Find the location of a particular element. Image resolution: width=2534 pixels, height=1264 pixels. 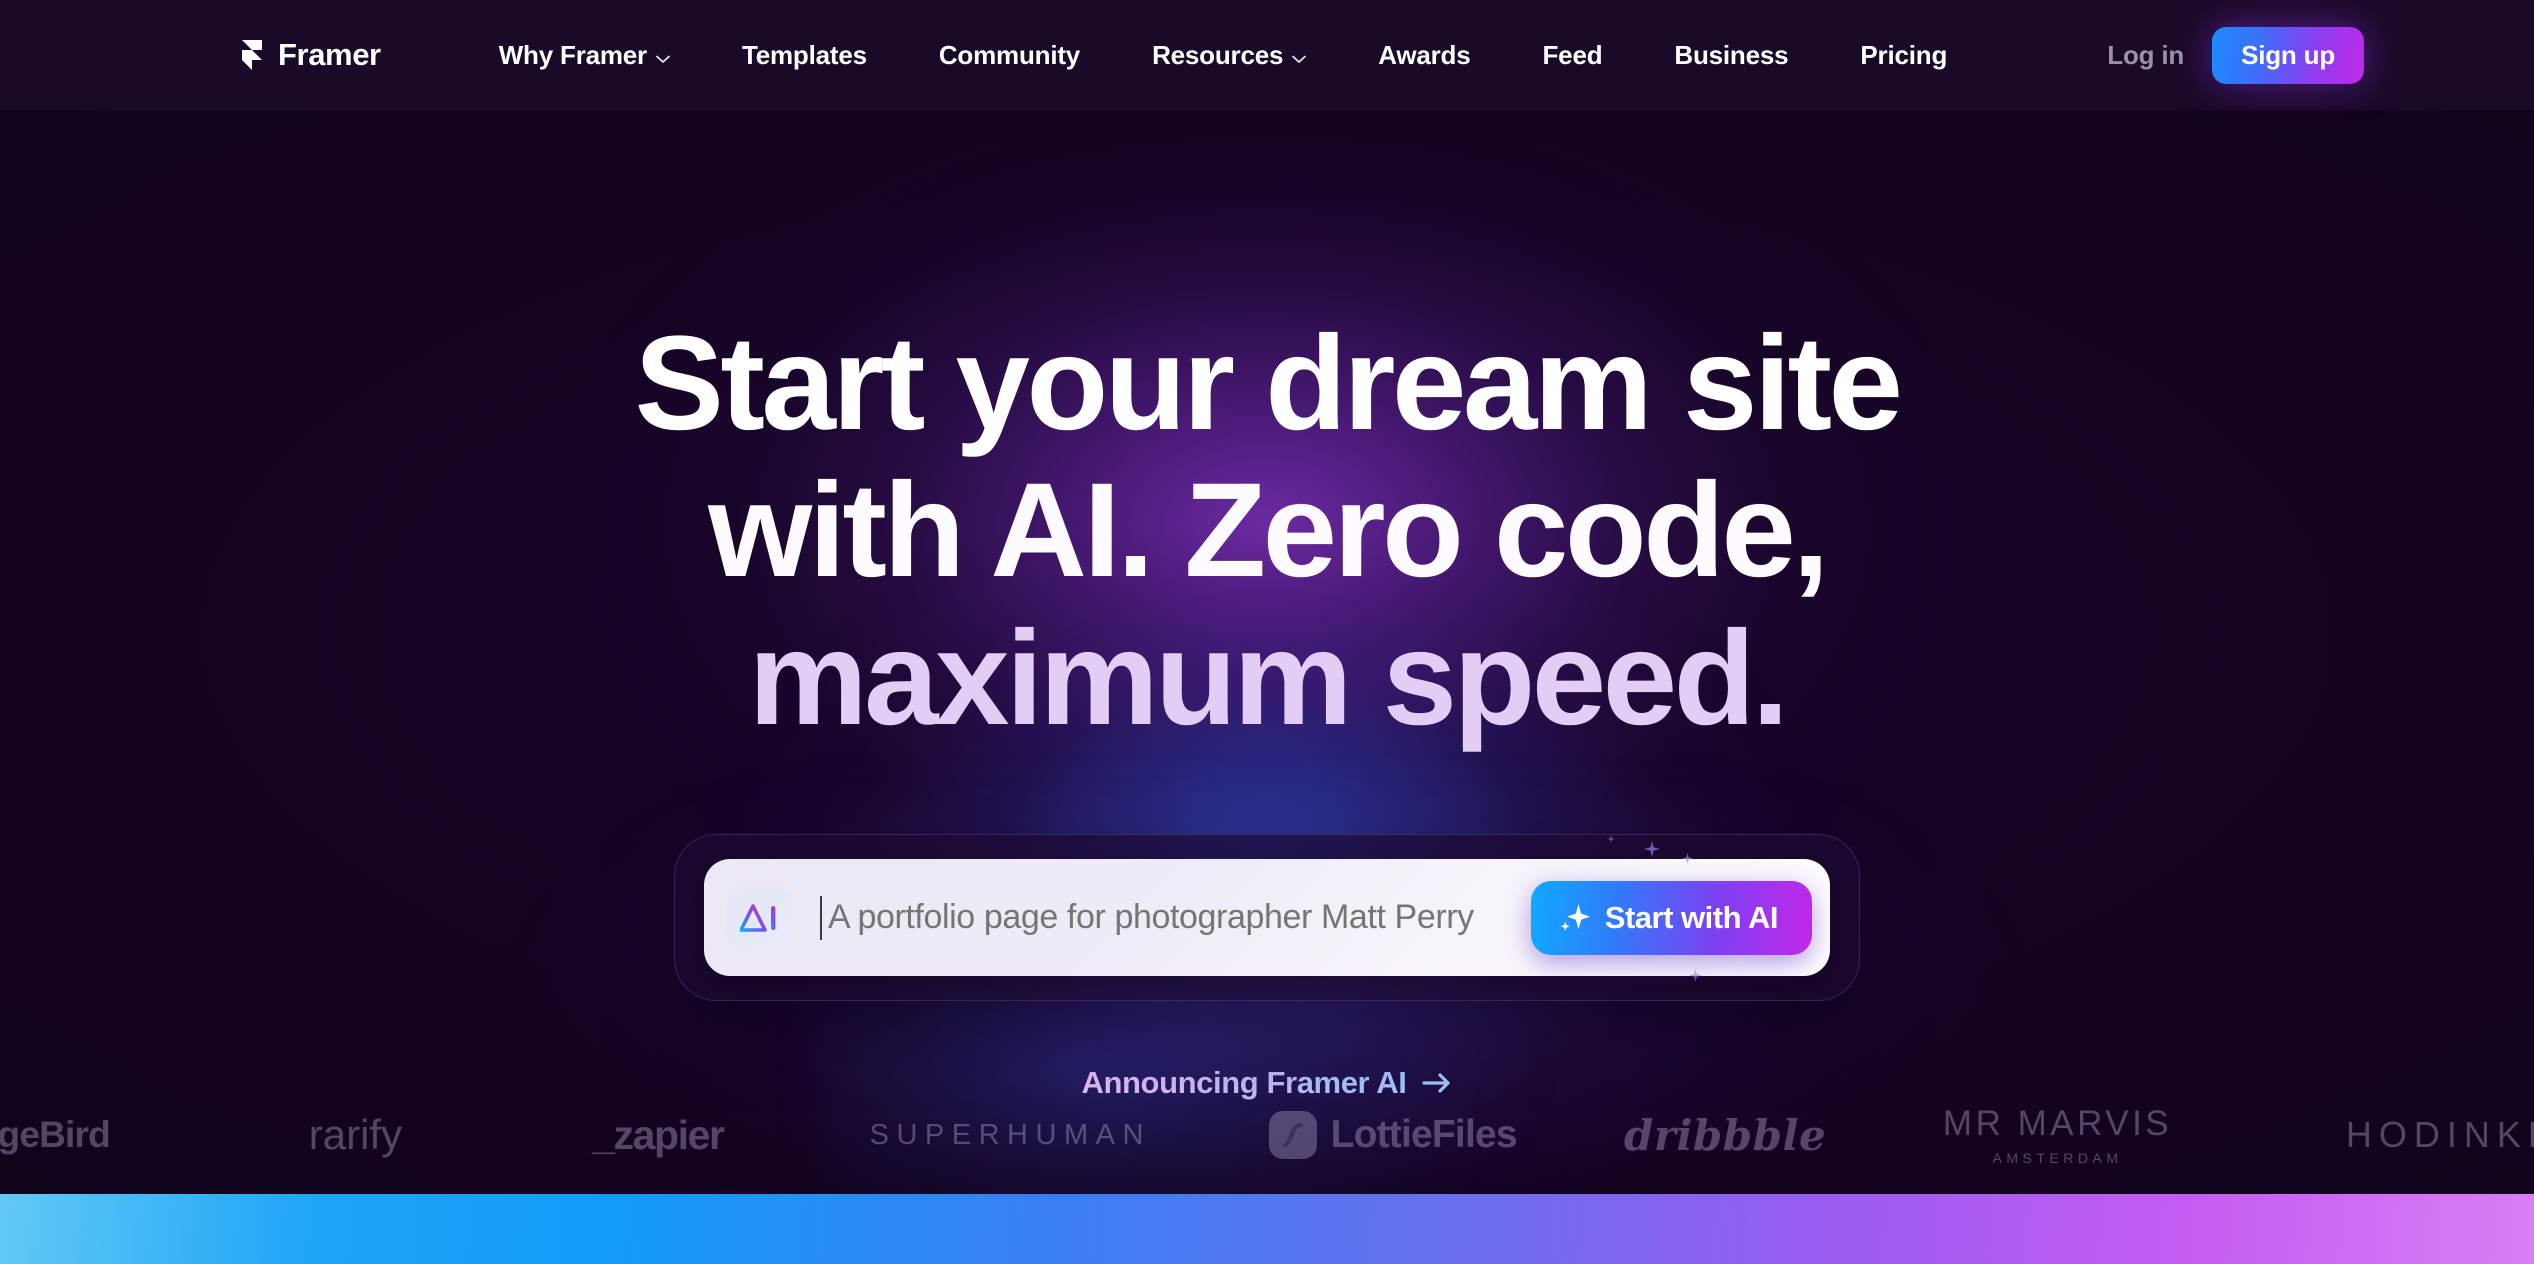

sparkle-icon is located at coordinates (1574, 917).